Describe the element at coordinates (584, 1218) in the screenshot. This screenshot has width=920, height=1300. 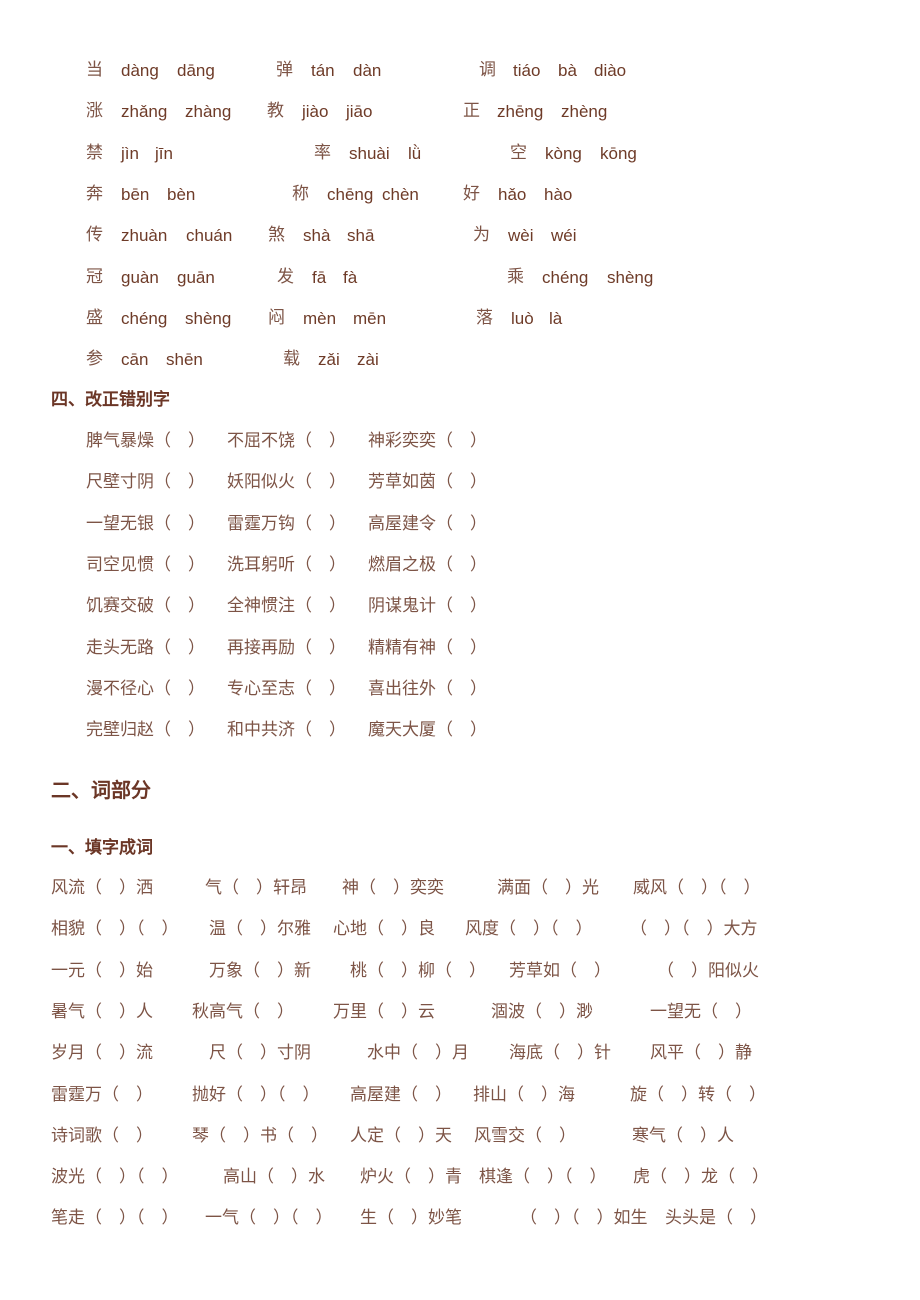
I see `fill-blank-item: （ ）（ ）如生` at that location.